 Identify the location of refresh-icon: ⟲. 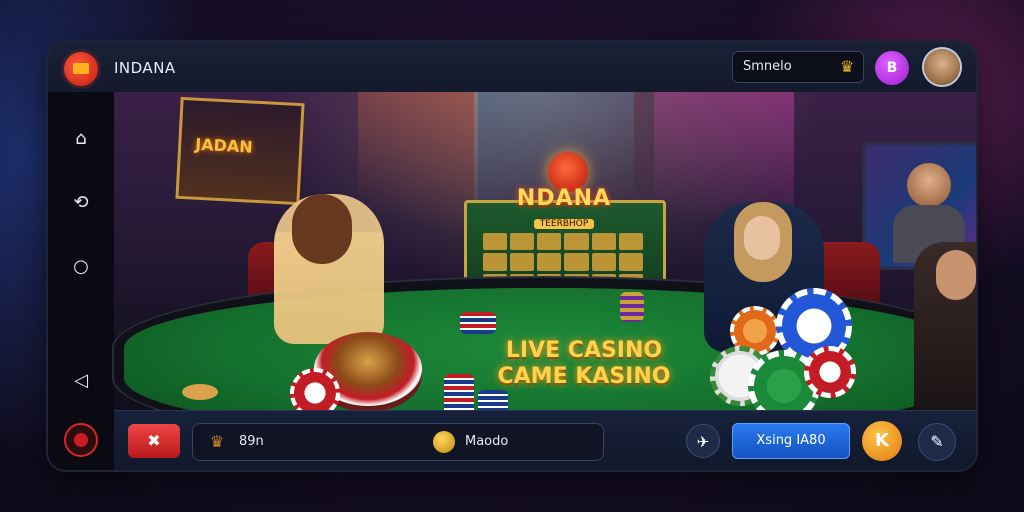
(81, 203).